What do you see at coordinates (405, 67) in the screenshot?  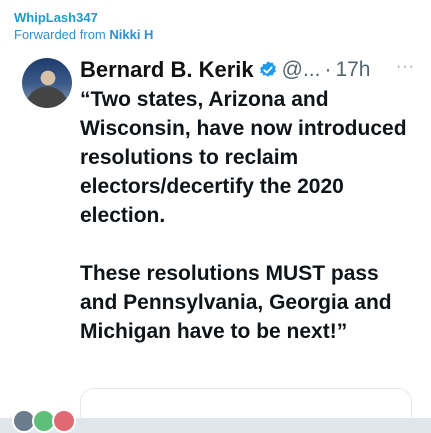 I see `more-options-icon: ···` at bounding box center [405, 67].